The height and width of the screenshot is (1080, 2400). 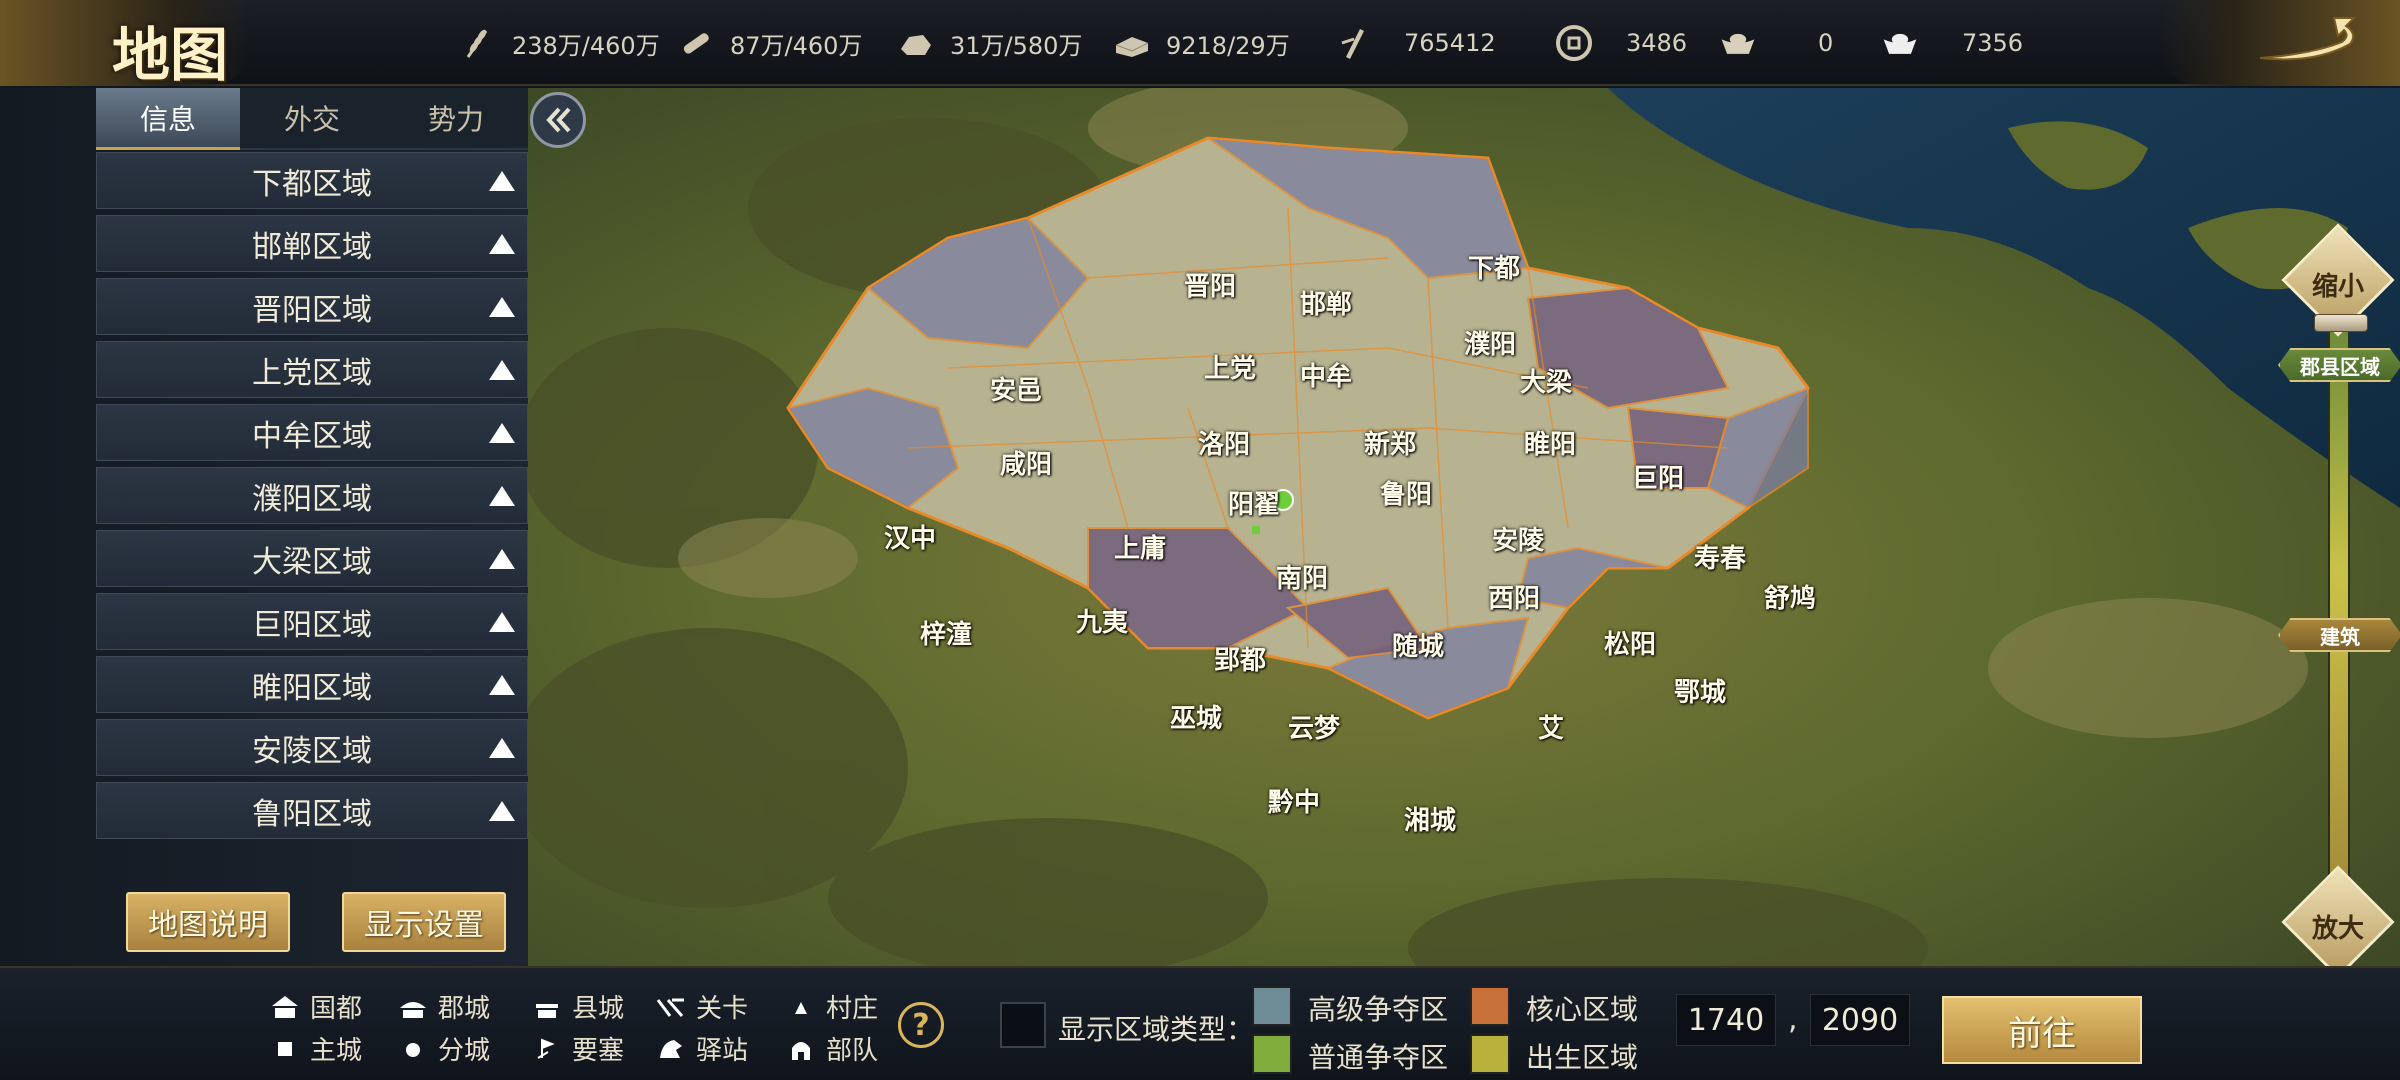 I want to click on city-label: 艾, so click(x=1551, y=726).